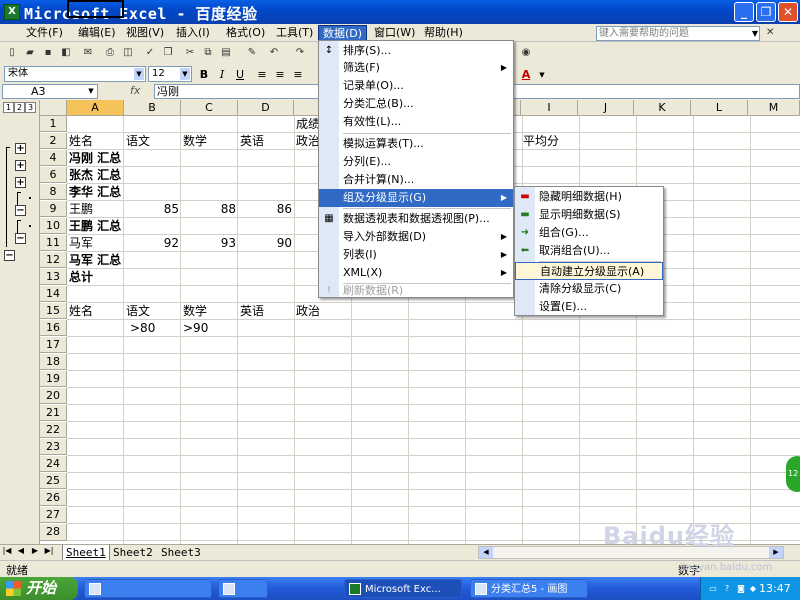 This screenshot has width=800, height=600. I want to click on align-center-icon: ≡, so click(280, 74).